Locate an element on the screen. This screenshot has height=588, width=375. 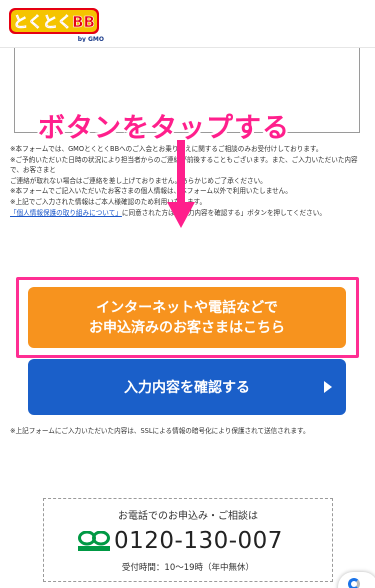
note-text: に同意された方は「入力内容を確認する」ボタンを押してください。 is located at coordinates (223, 212).